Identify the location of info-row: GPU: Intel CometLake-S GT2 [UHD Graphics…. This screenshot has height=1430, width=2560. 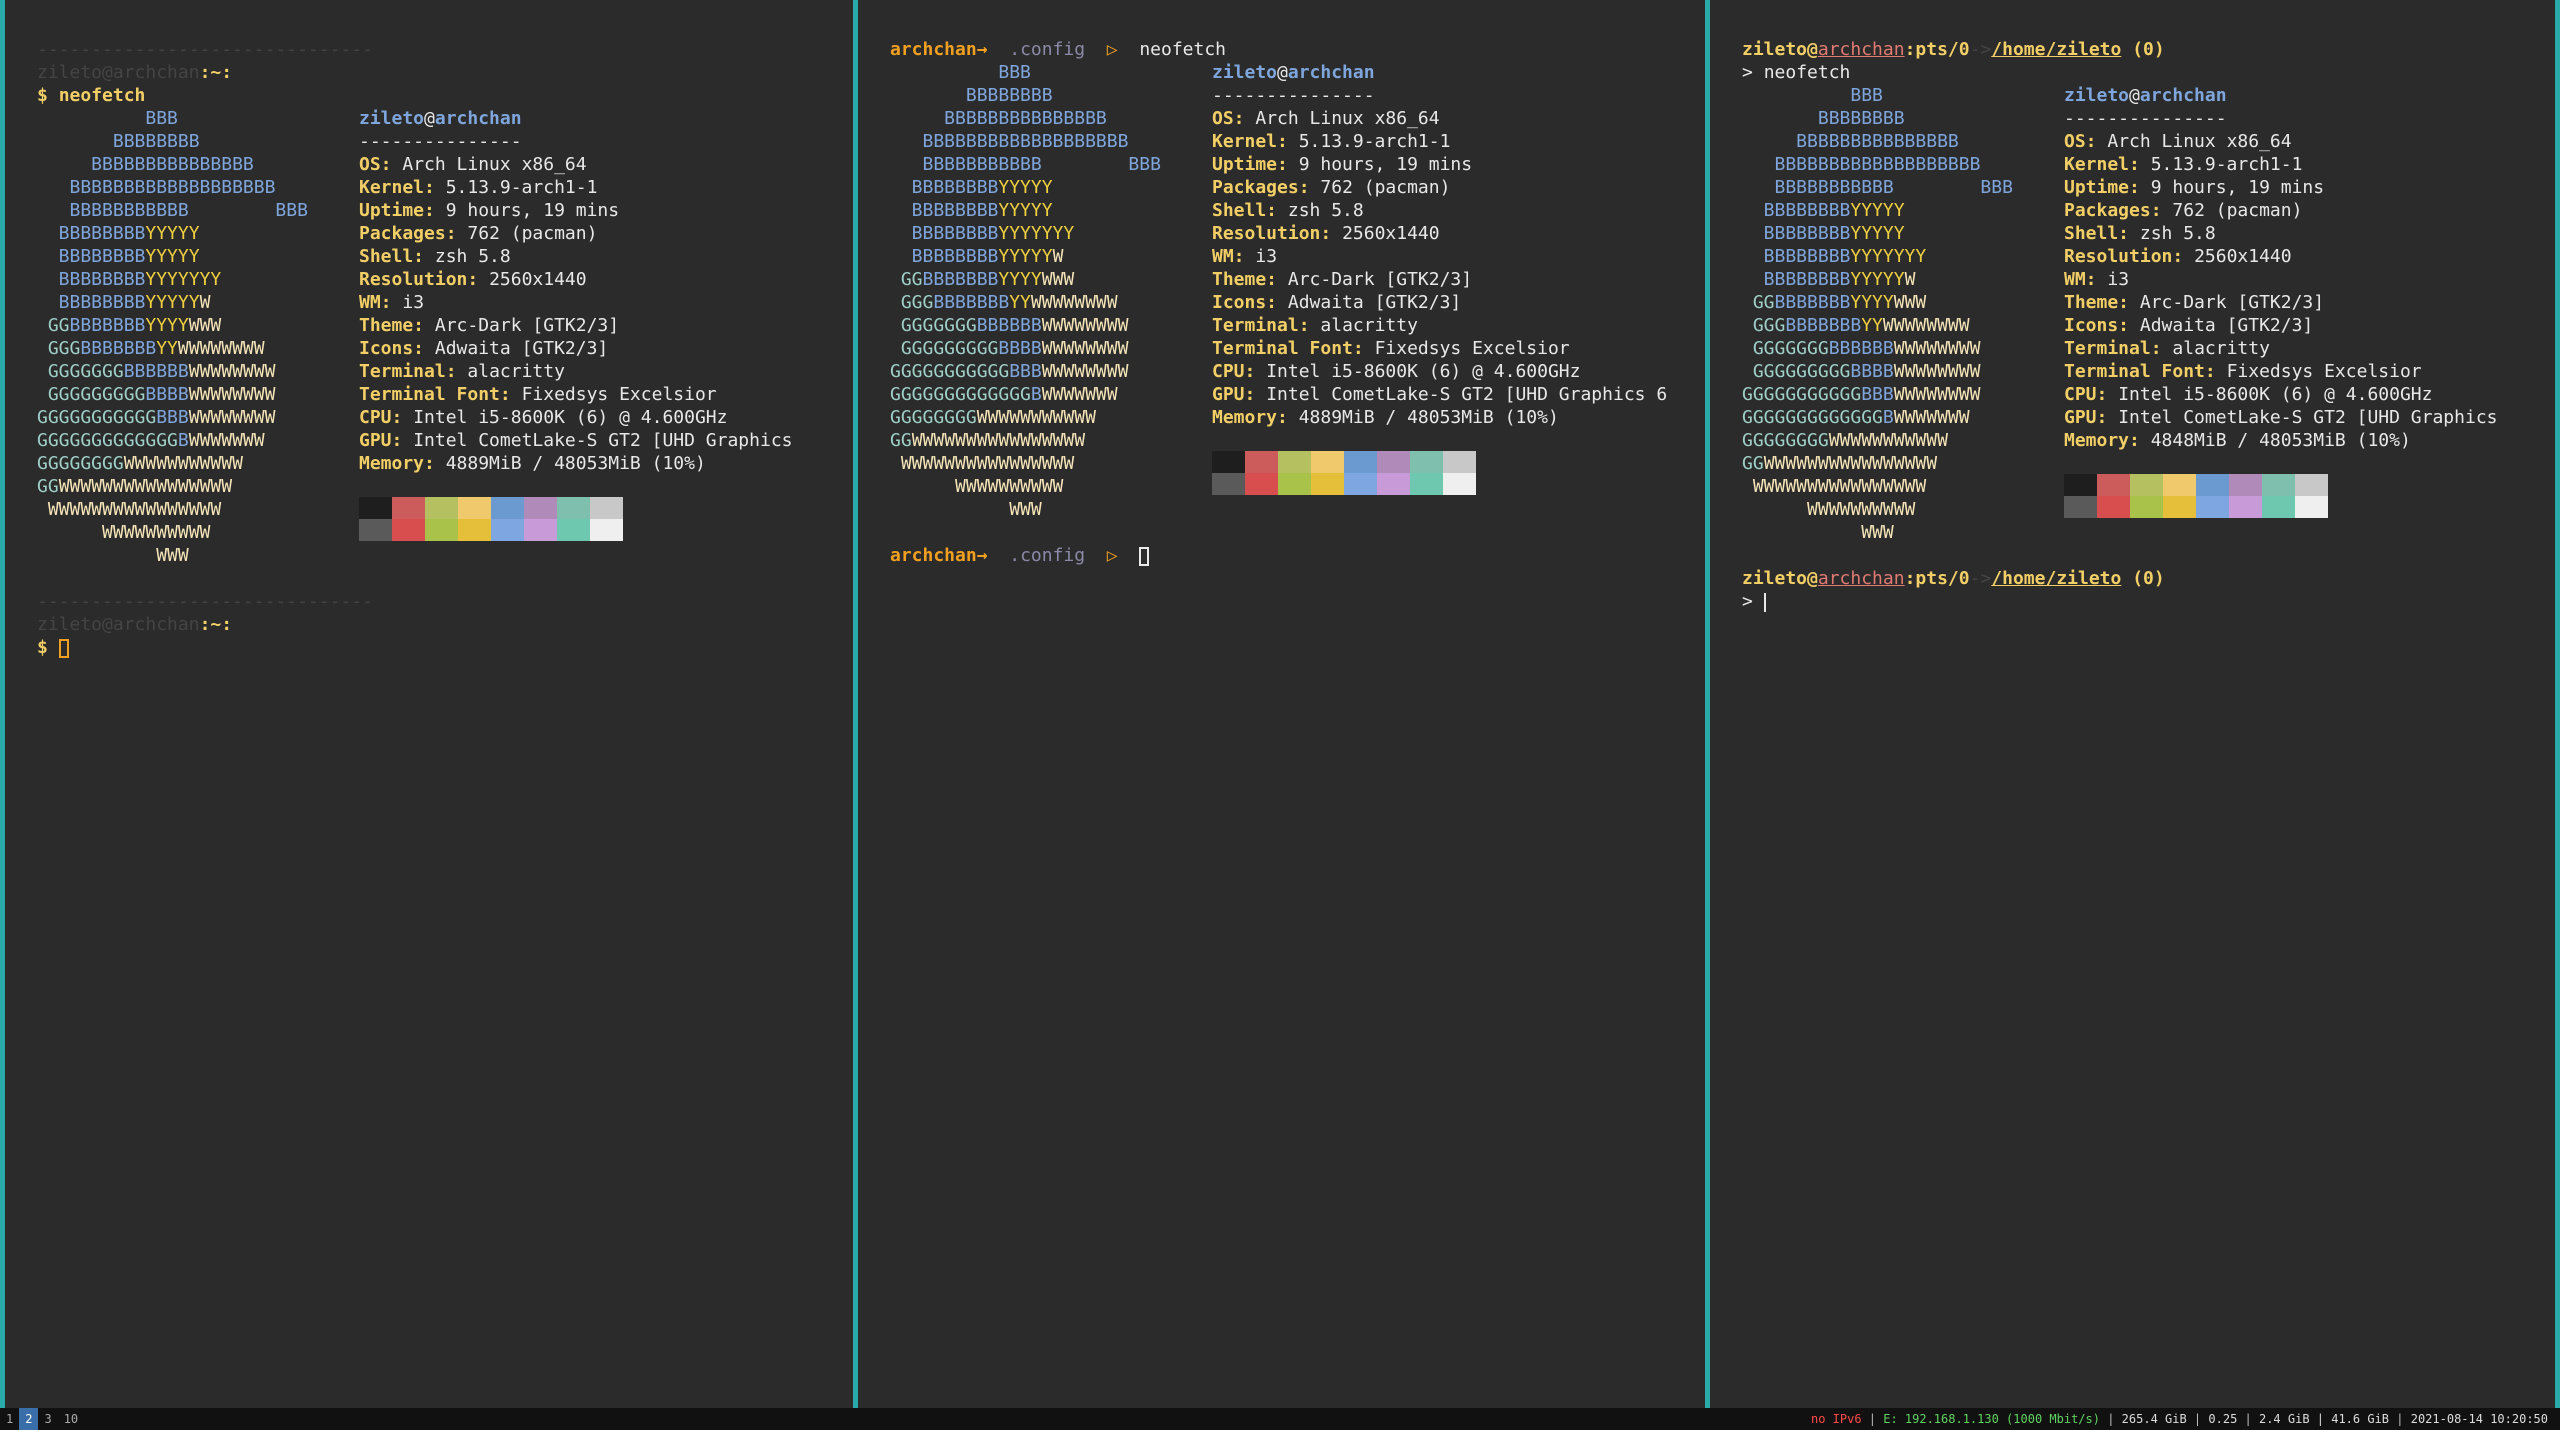
(1439, 394).